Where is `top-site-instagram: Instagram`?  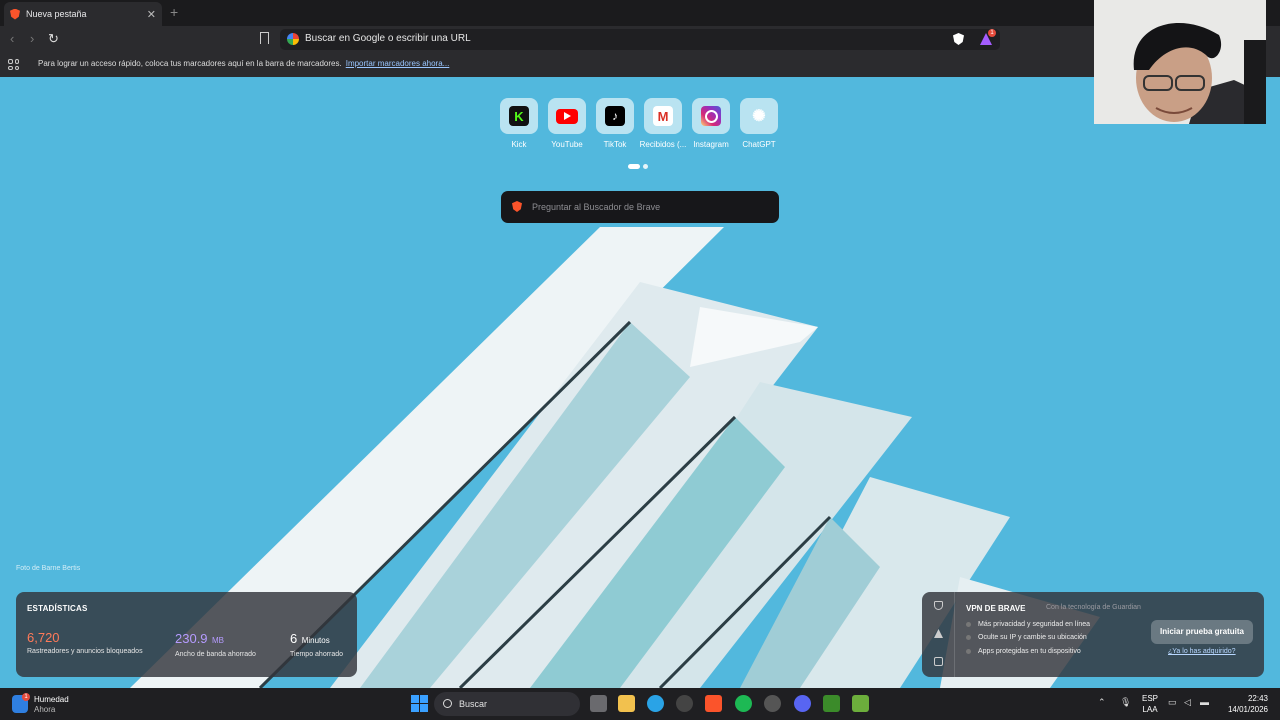
top-site-instagram: Instagram is located at coordinates (711, 123).